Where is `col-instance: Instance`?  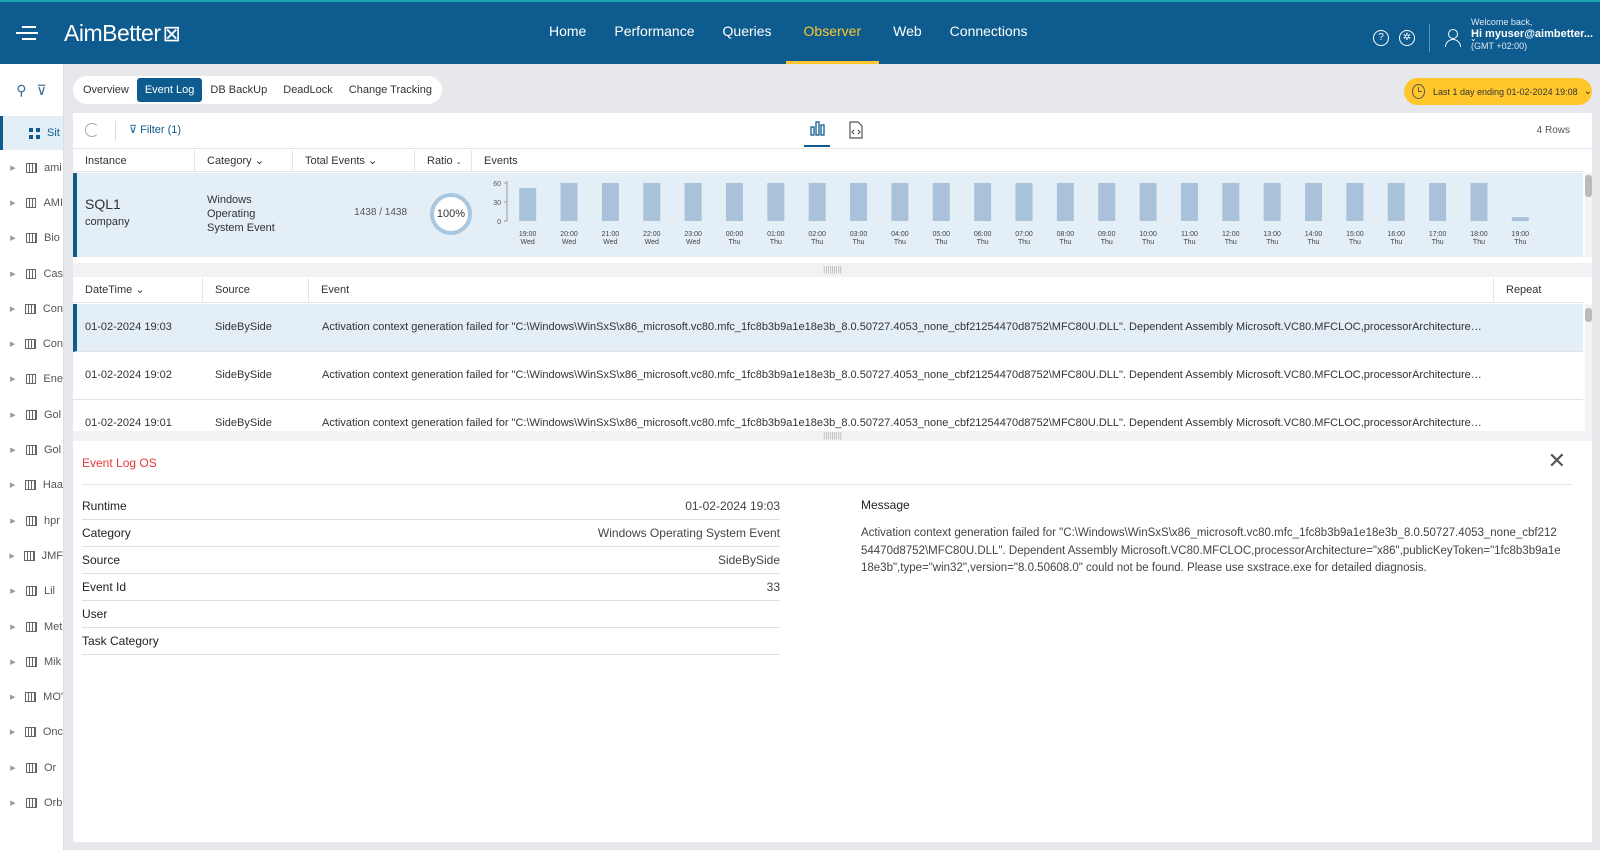 col-instance: Instance is located at coordinates (134, 161).